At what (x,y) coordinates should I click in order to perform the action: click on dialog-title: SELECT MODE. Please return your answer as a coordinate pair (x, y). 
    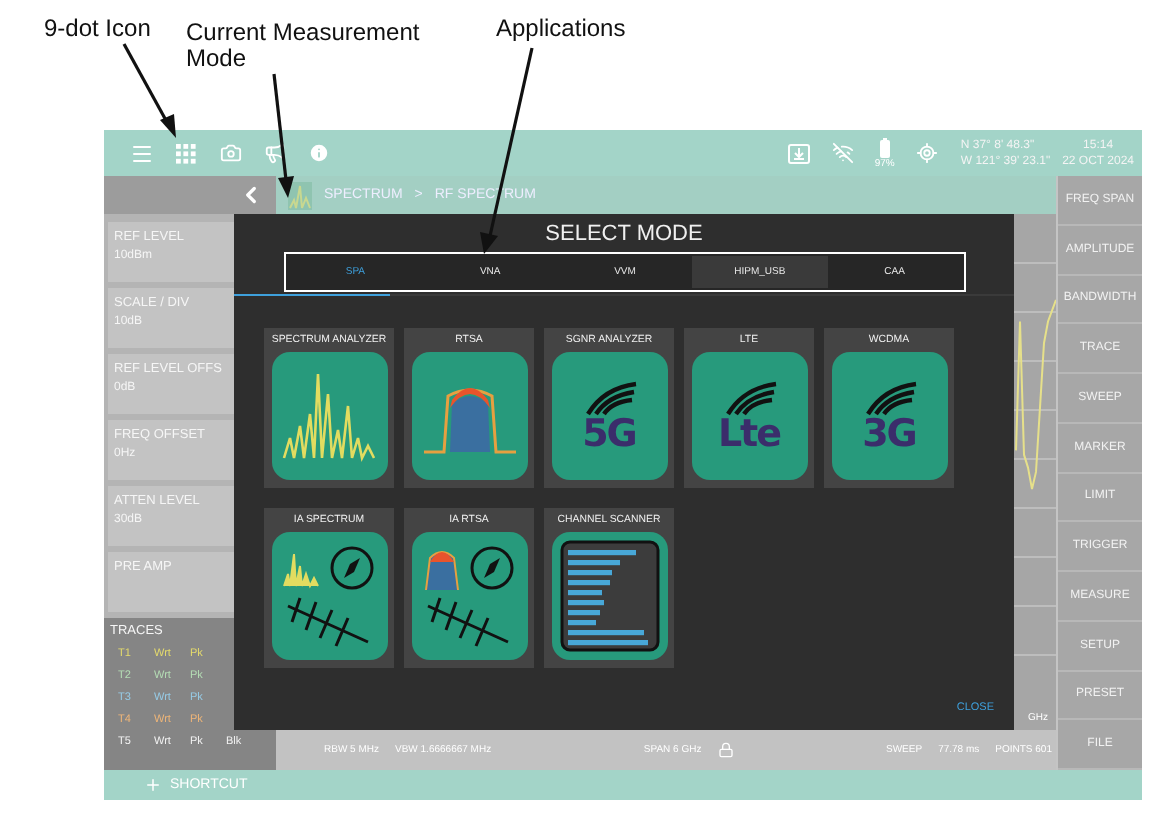
    Looking at the image, I should click on (624, 234).